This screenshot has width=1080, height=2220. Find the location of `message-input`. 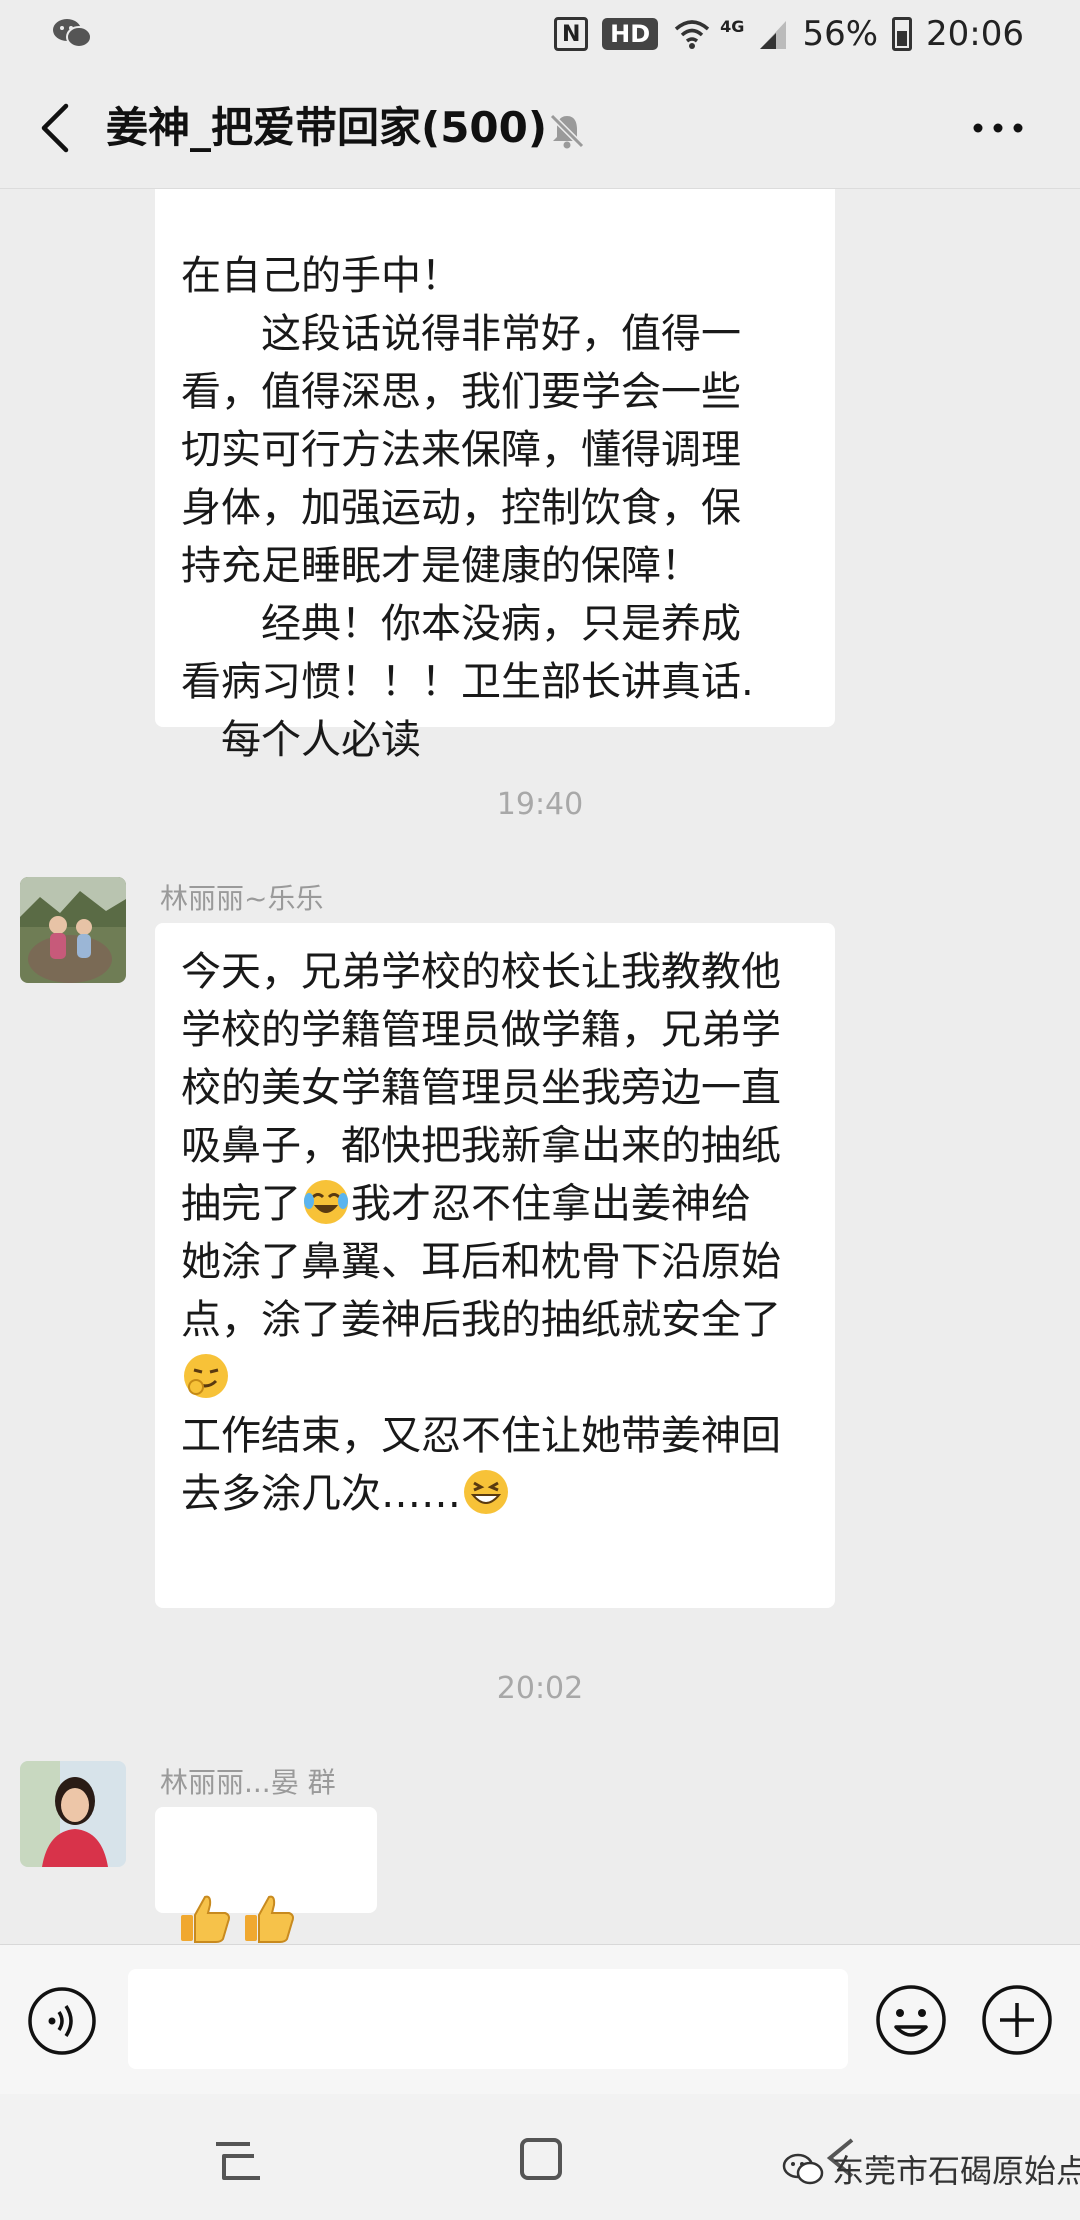

message-input is located at coordinates (488, 2019).